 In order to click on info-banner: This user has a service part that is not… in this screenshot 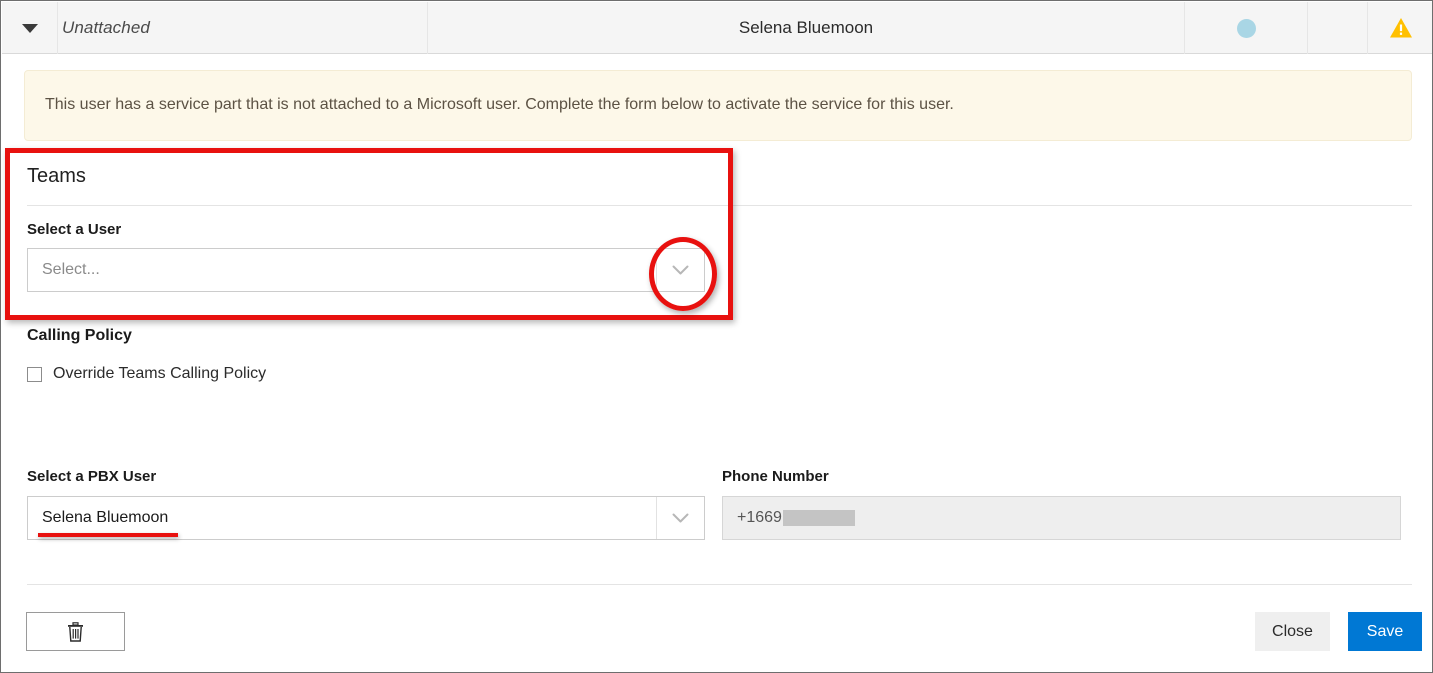, I will do `click(718, 105)`.